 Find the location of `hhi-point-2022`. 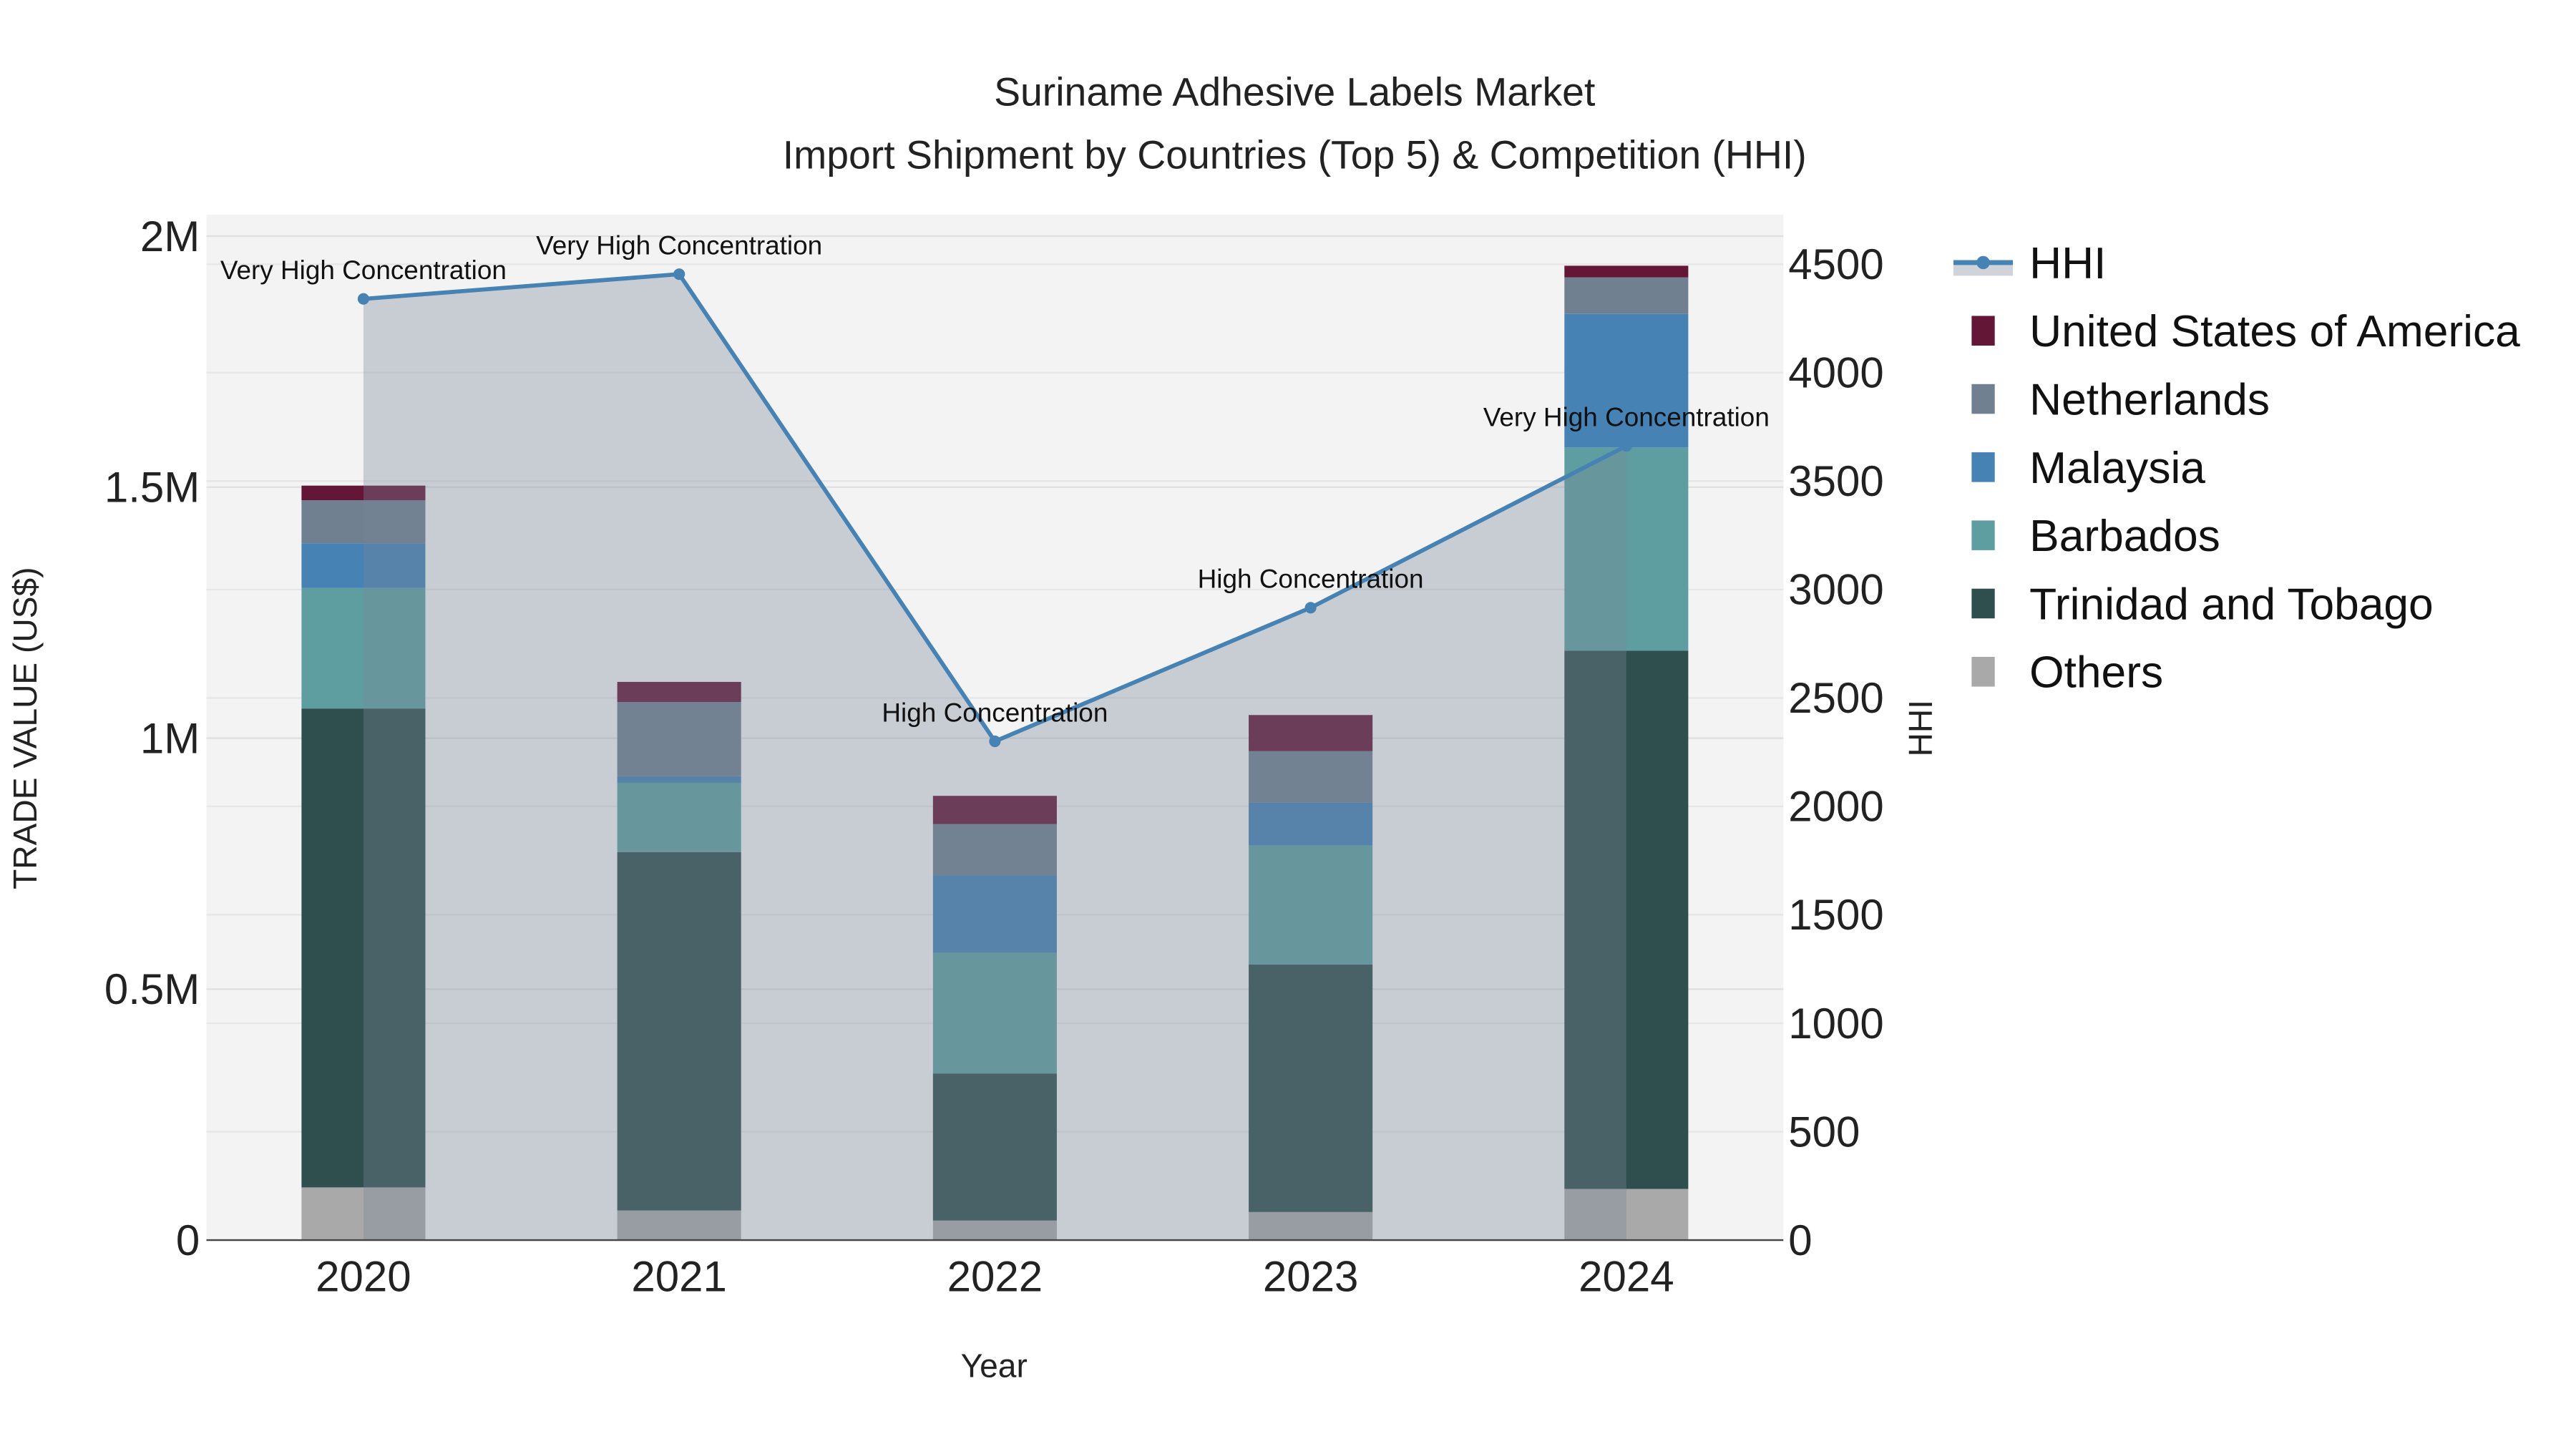

hhi-point-2022 is located at coordinates (995, 741).